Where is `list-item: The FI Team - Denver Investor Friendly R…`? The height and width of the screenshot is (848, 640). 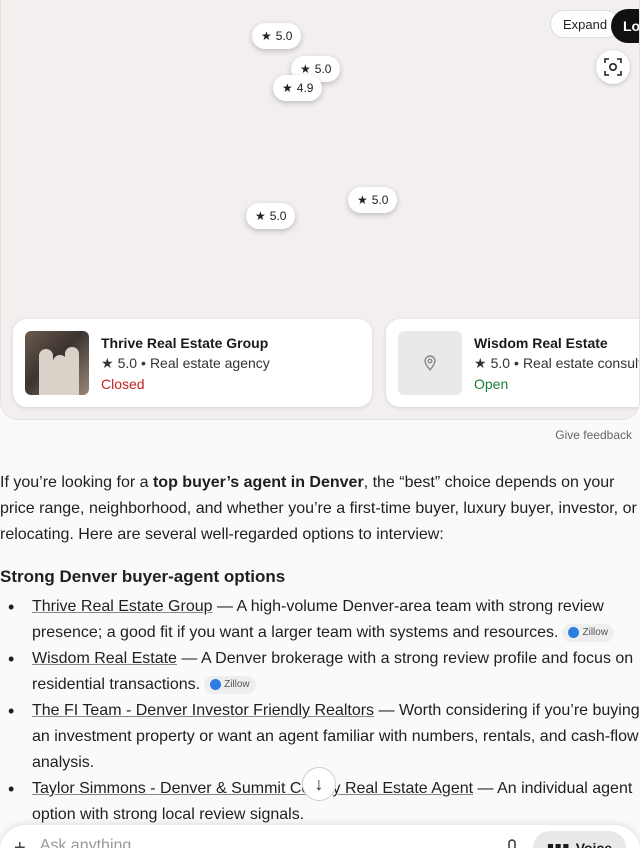 list-item: The FI Team - Denver Investor Friendly R… is located at coordinates (320, 737).